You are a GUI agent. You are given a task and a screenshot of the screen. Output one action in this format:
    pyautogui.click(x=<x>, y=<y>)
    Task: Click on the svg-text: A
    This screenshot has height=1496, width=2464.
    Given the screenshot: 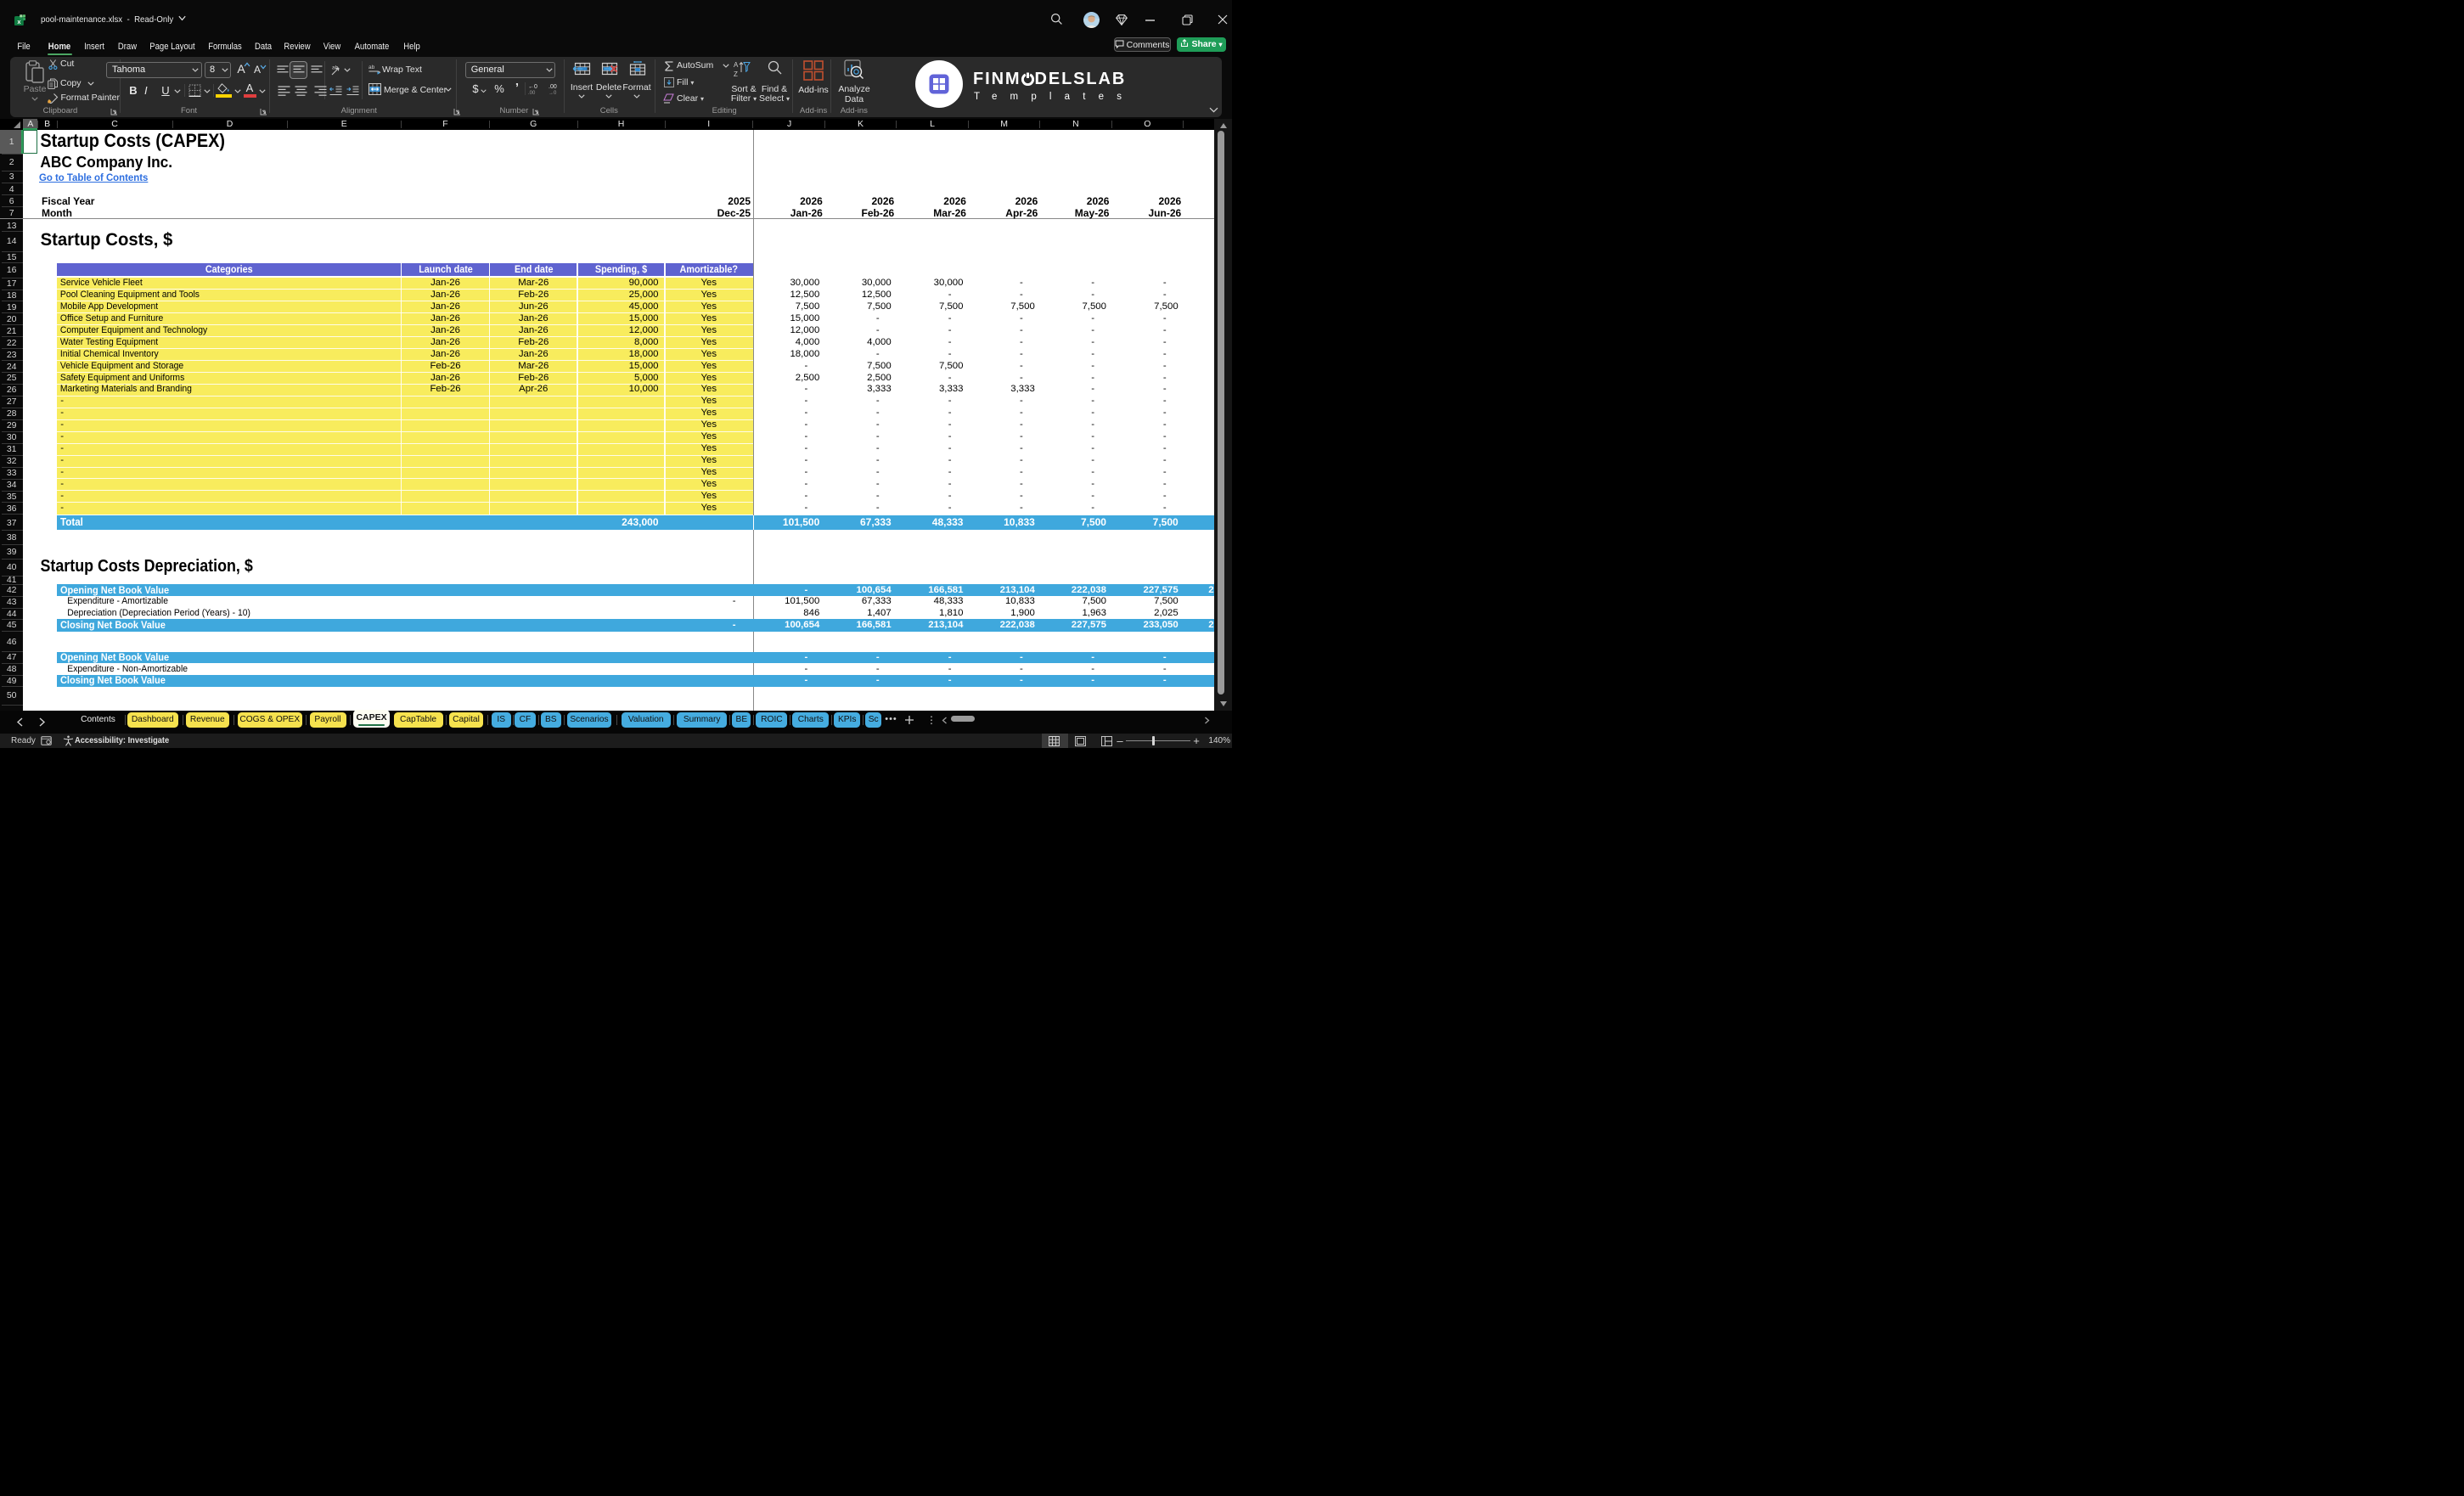 What is the action you would take?
    pyautogui.click(x=736, y=65)
    